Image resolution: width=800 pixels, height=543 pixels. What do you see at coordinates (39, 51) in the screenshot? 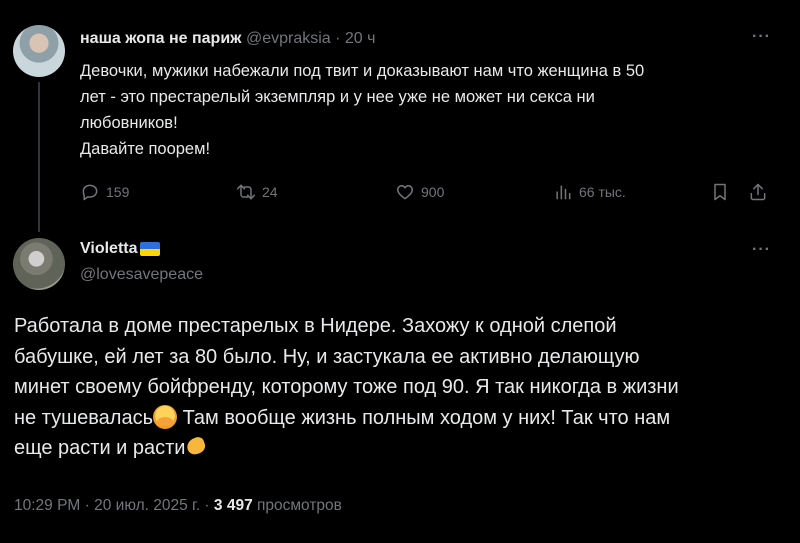
I see `parent-author-avatar` at bounding box center [39, 51].